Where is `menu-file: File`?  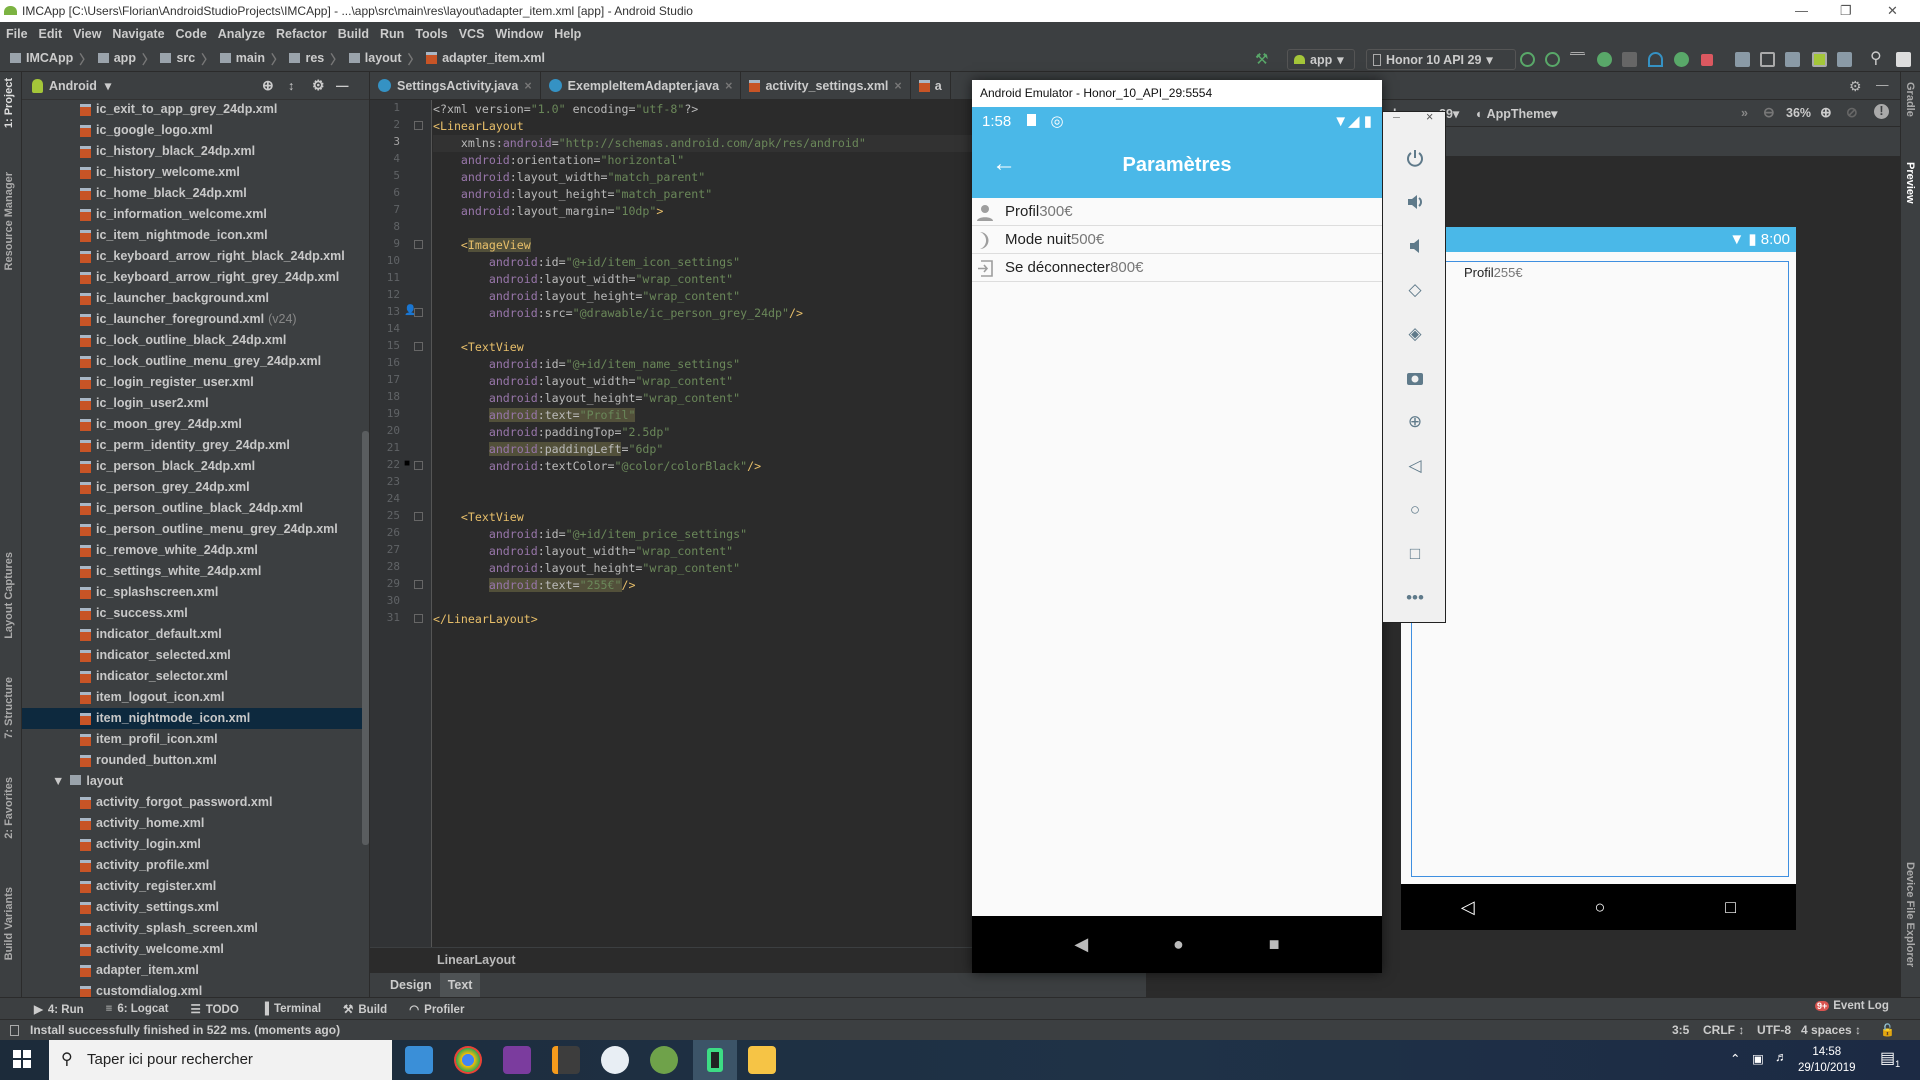
menu-file: File is located at coordinates (17, 34).